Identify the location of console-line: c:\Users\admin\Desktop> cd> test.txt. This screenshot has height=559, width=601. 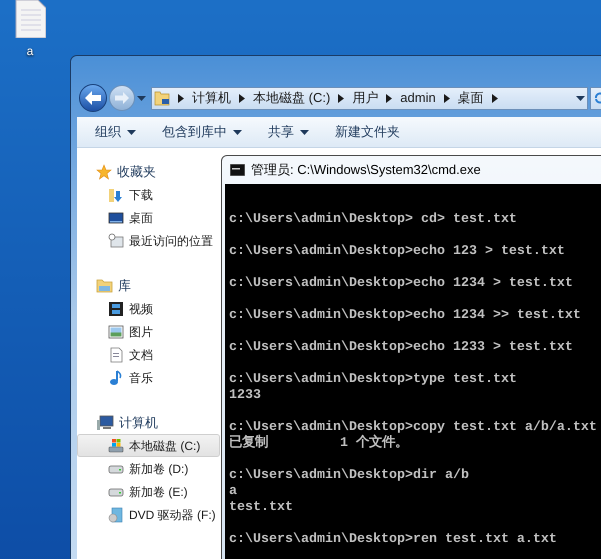
(373, 220).